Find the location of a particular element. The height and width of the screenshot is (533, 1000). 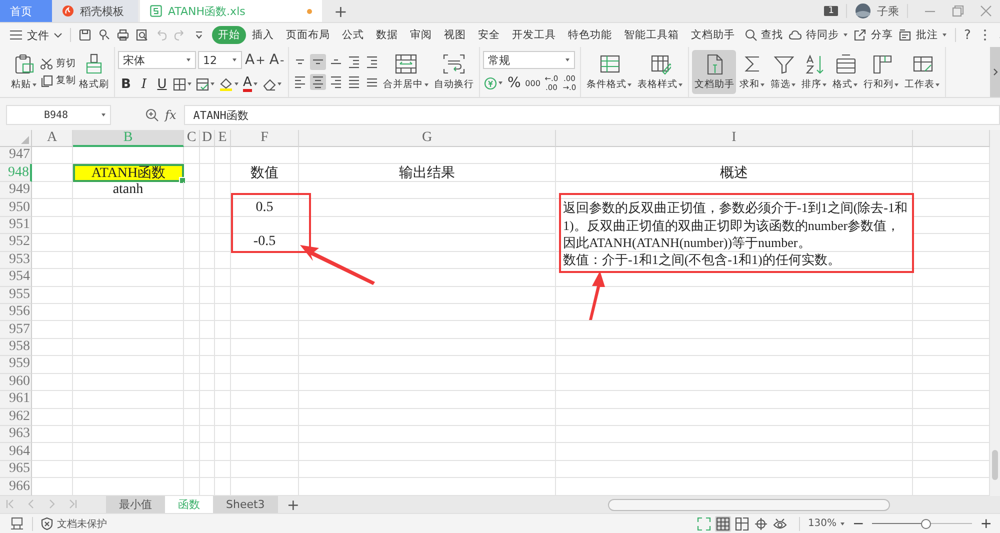

bold-button: B is located at coordinates (126, 84).